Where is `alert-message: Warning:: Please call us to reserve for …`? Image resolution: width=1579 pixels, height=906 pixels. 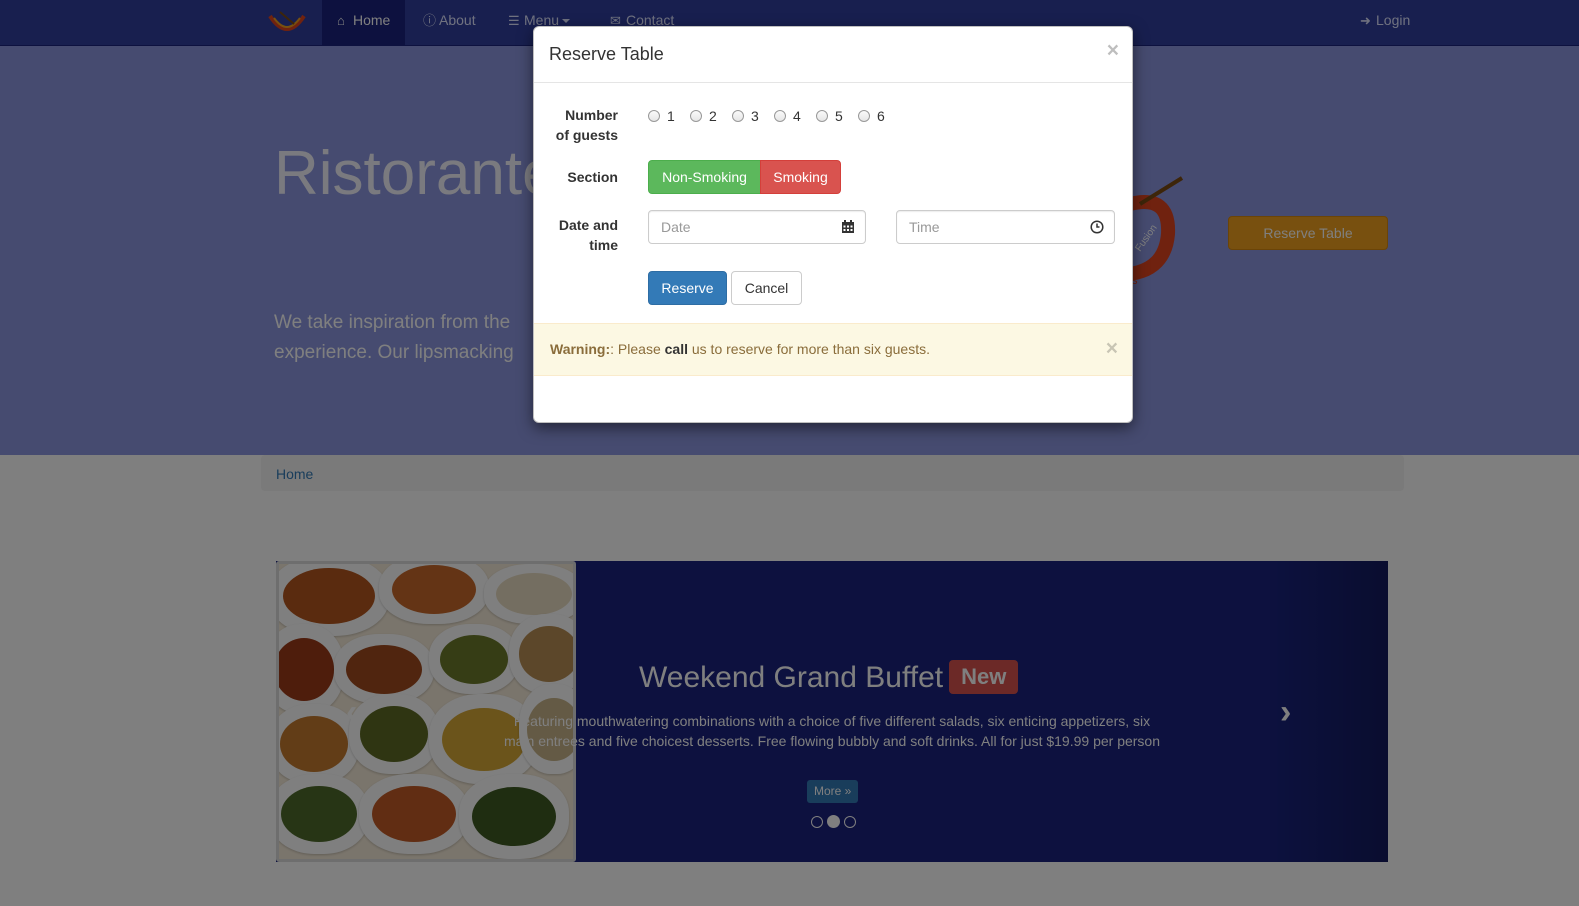
alert-message: Warning:: Please call us to reserve for … is located at coordinates (740, 349).